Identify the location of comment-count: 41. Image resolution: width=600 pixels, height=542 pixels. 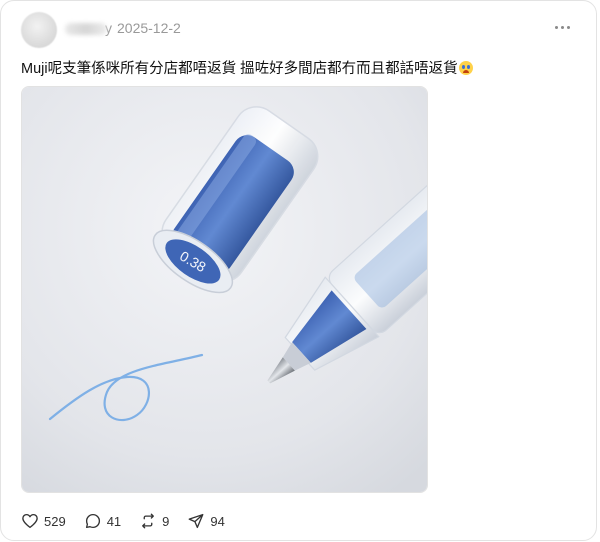
(114, 521).